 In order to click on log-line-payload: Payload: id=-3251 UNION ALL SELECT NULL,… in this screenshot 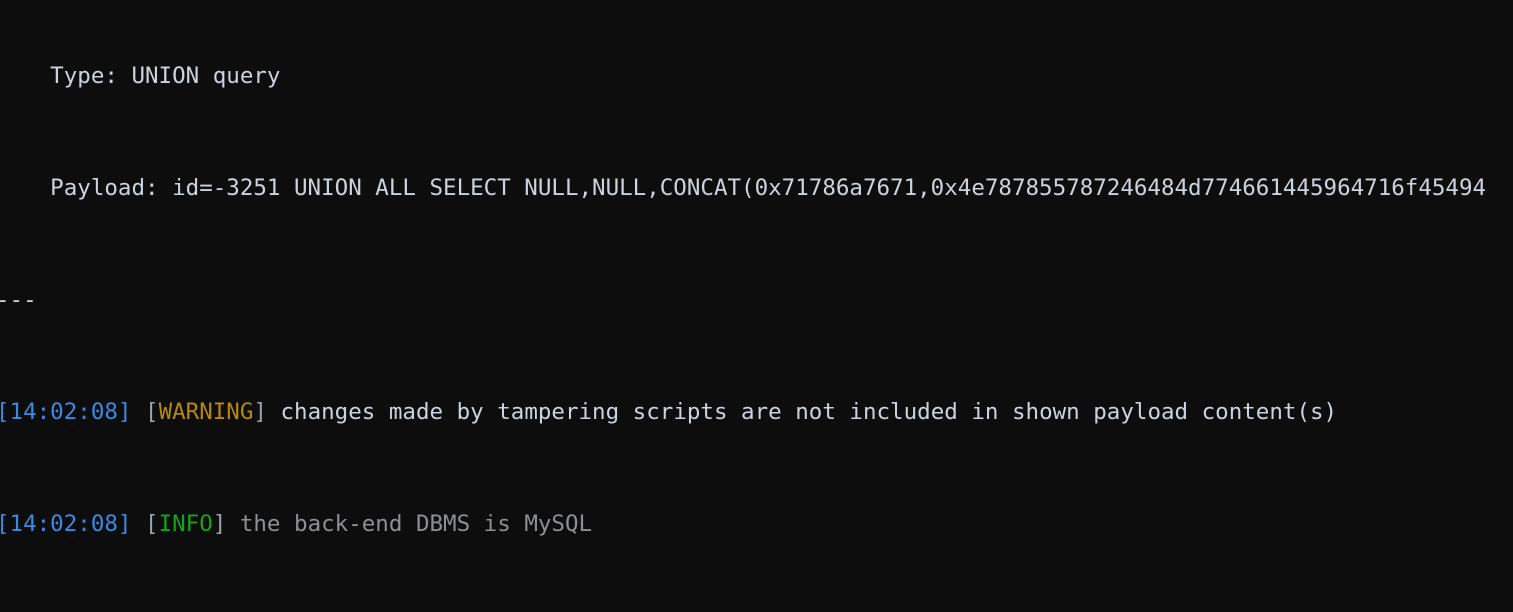, I will do `click(743, 188)`.